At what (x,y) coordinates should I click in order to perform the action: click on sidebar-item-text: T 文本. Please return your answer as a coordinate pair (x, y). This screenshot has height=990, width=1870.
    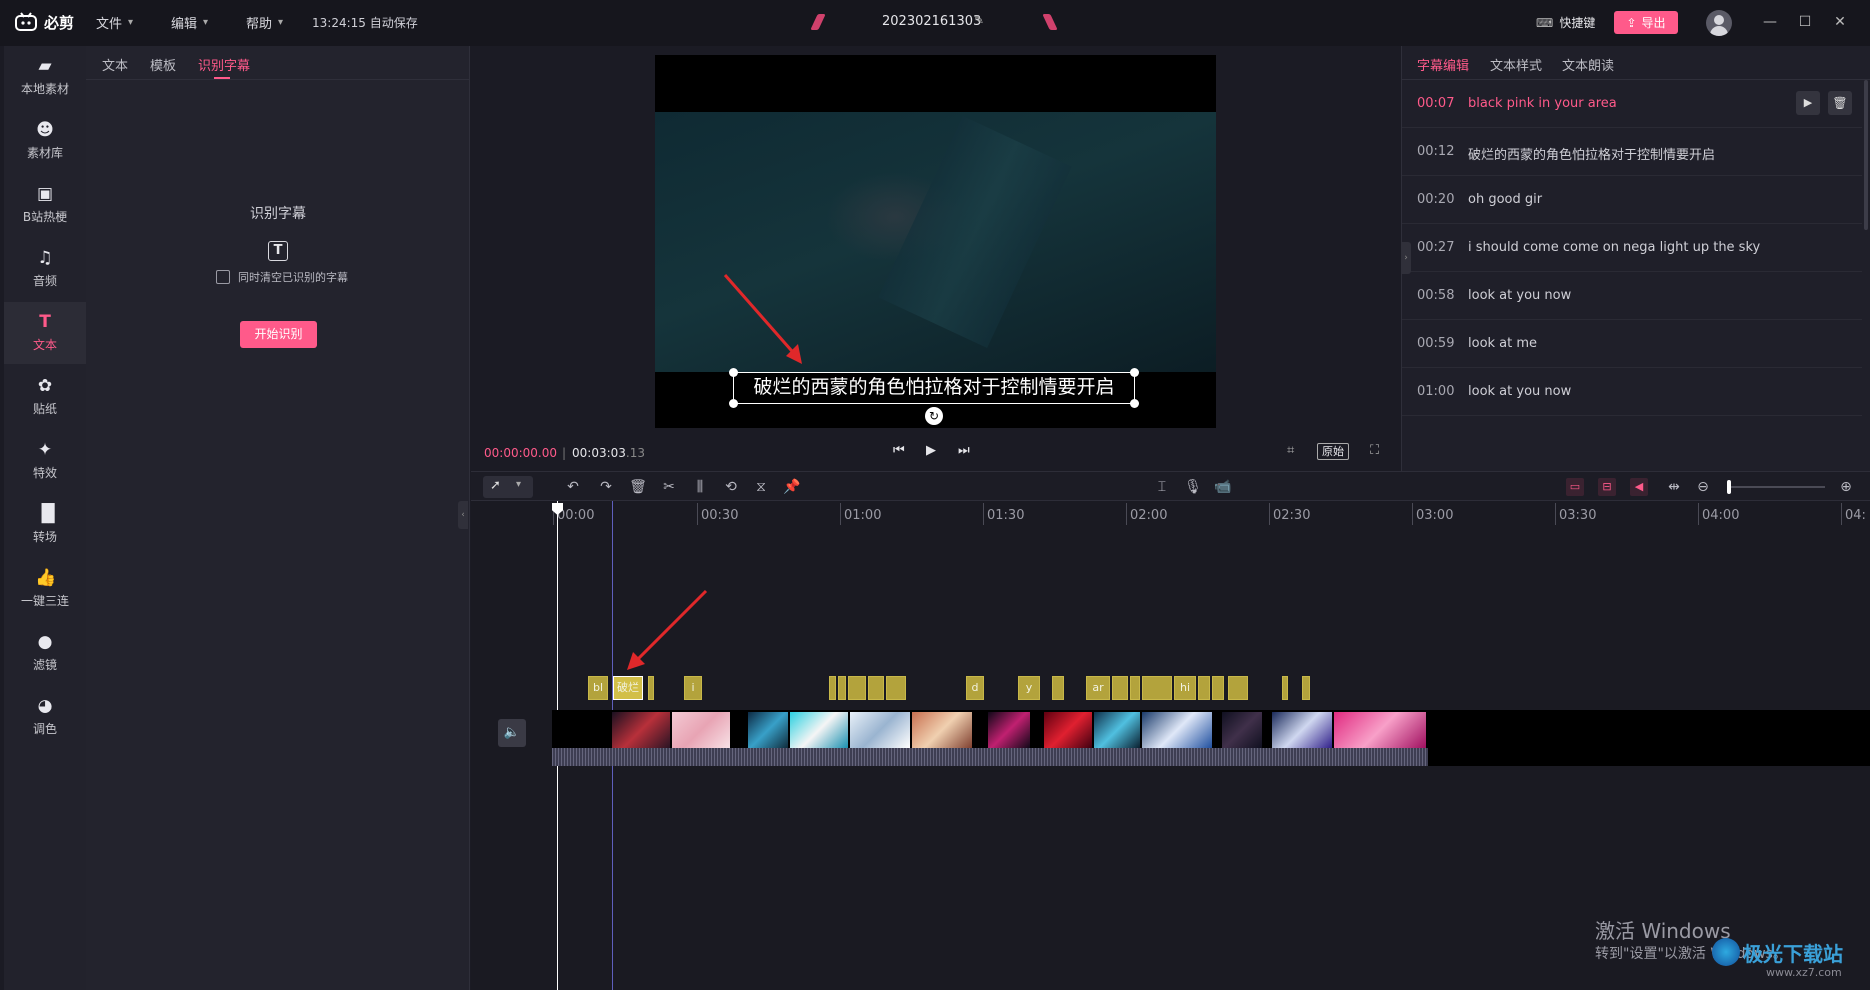
    Looking at the image, I should click on (45, 333).